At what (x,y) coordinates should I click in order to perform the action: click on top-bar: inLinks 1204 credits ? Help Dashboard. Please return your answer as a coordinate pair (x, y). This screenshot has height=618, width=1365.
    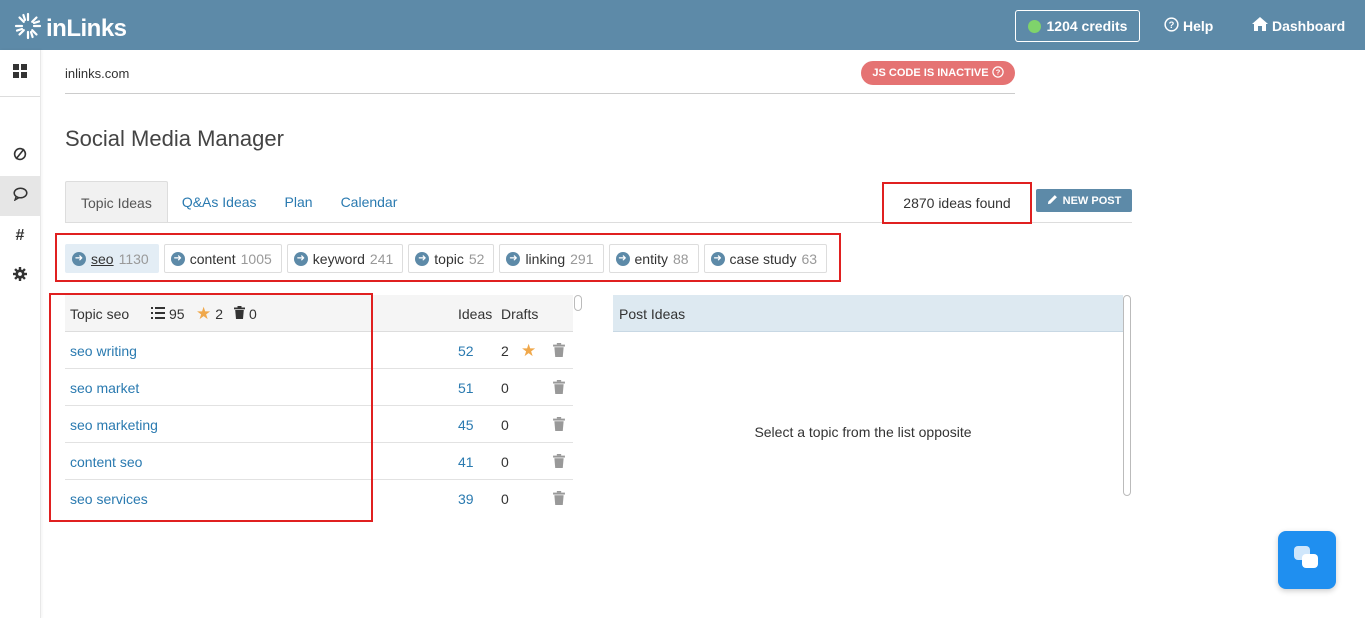
    Looking at the image, I should click on (682, 25).